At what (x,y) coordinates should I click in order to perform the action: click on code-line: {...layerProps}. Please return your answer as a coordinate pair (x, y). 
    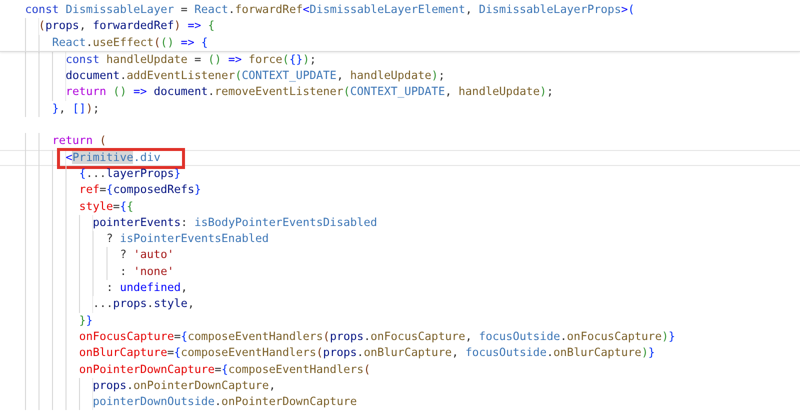
    Looking at the image, I should click on (130, 174).